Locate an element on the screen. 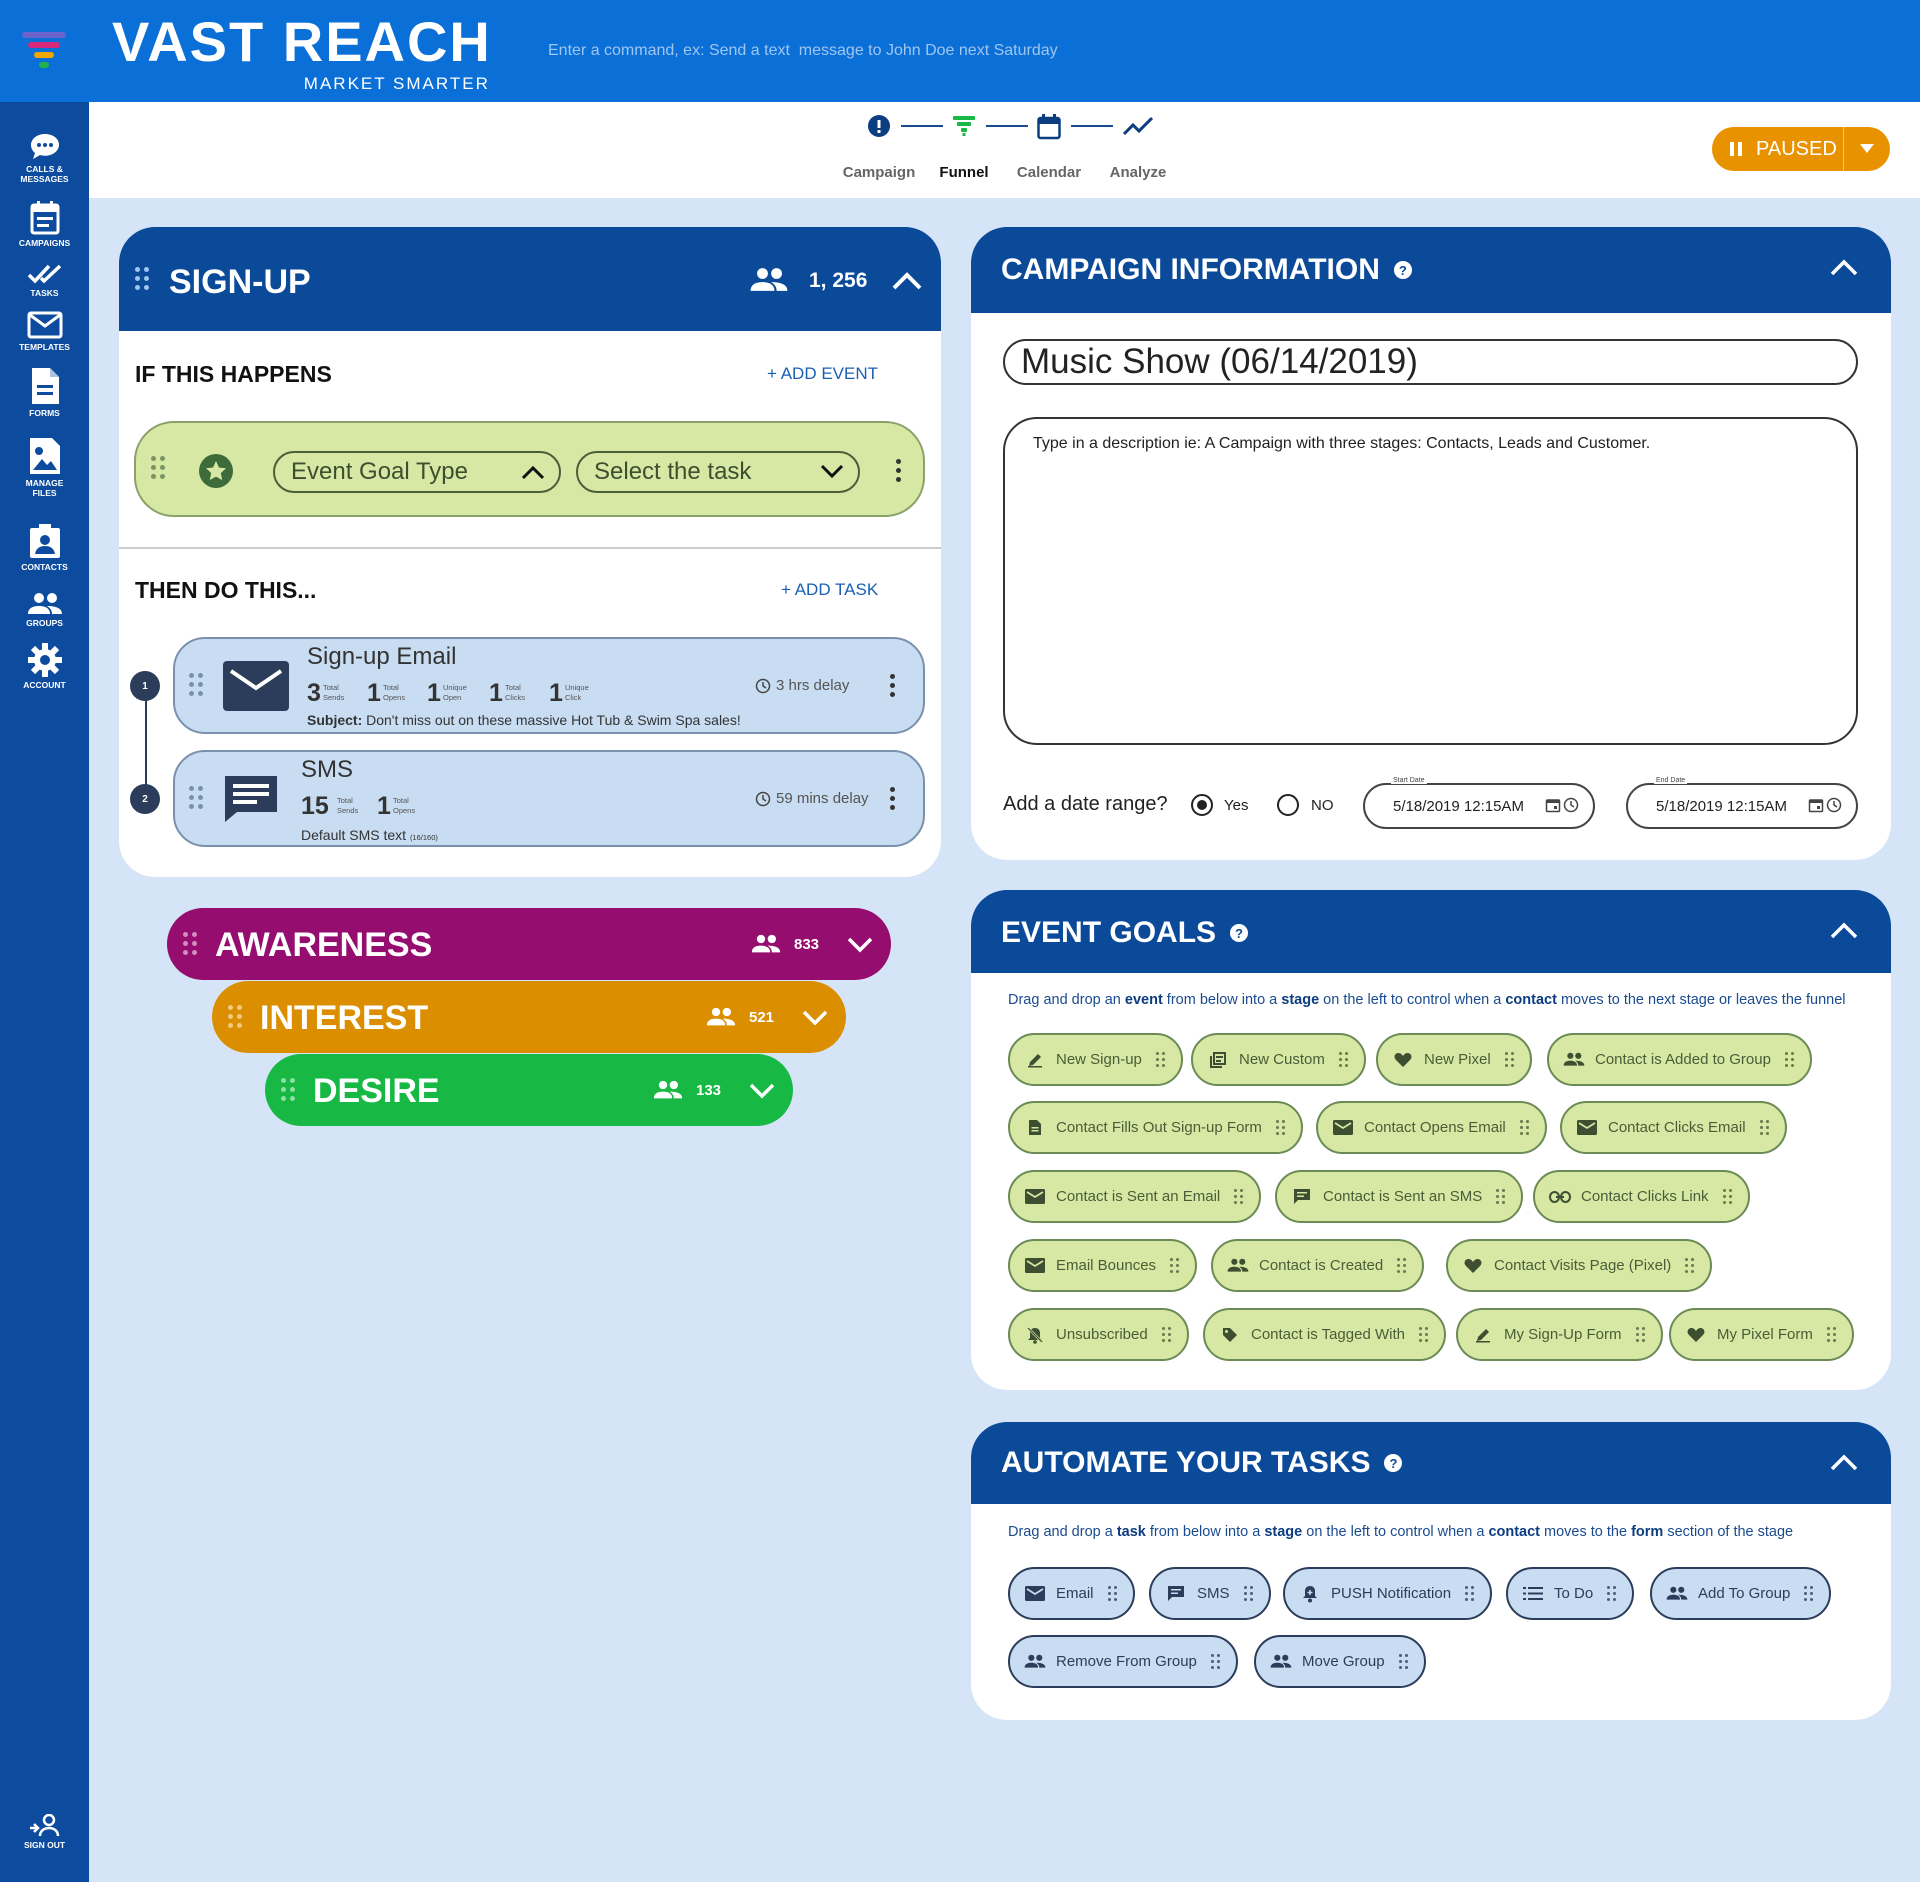 This screenshot has height=1882, width=1920. list-icon is located at coordinates (1533, 1594).